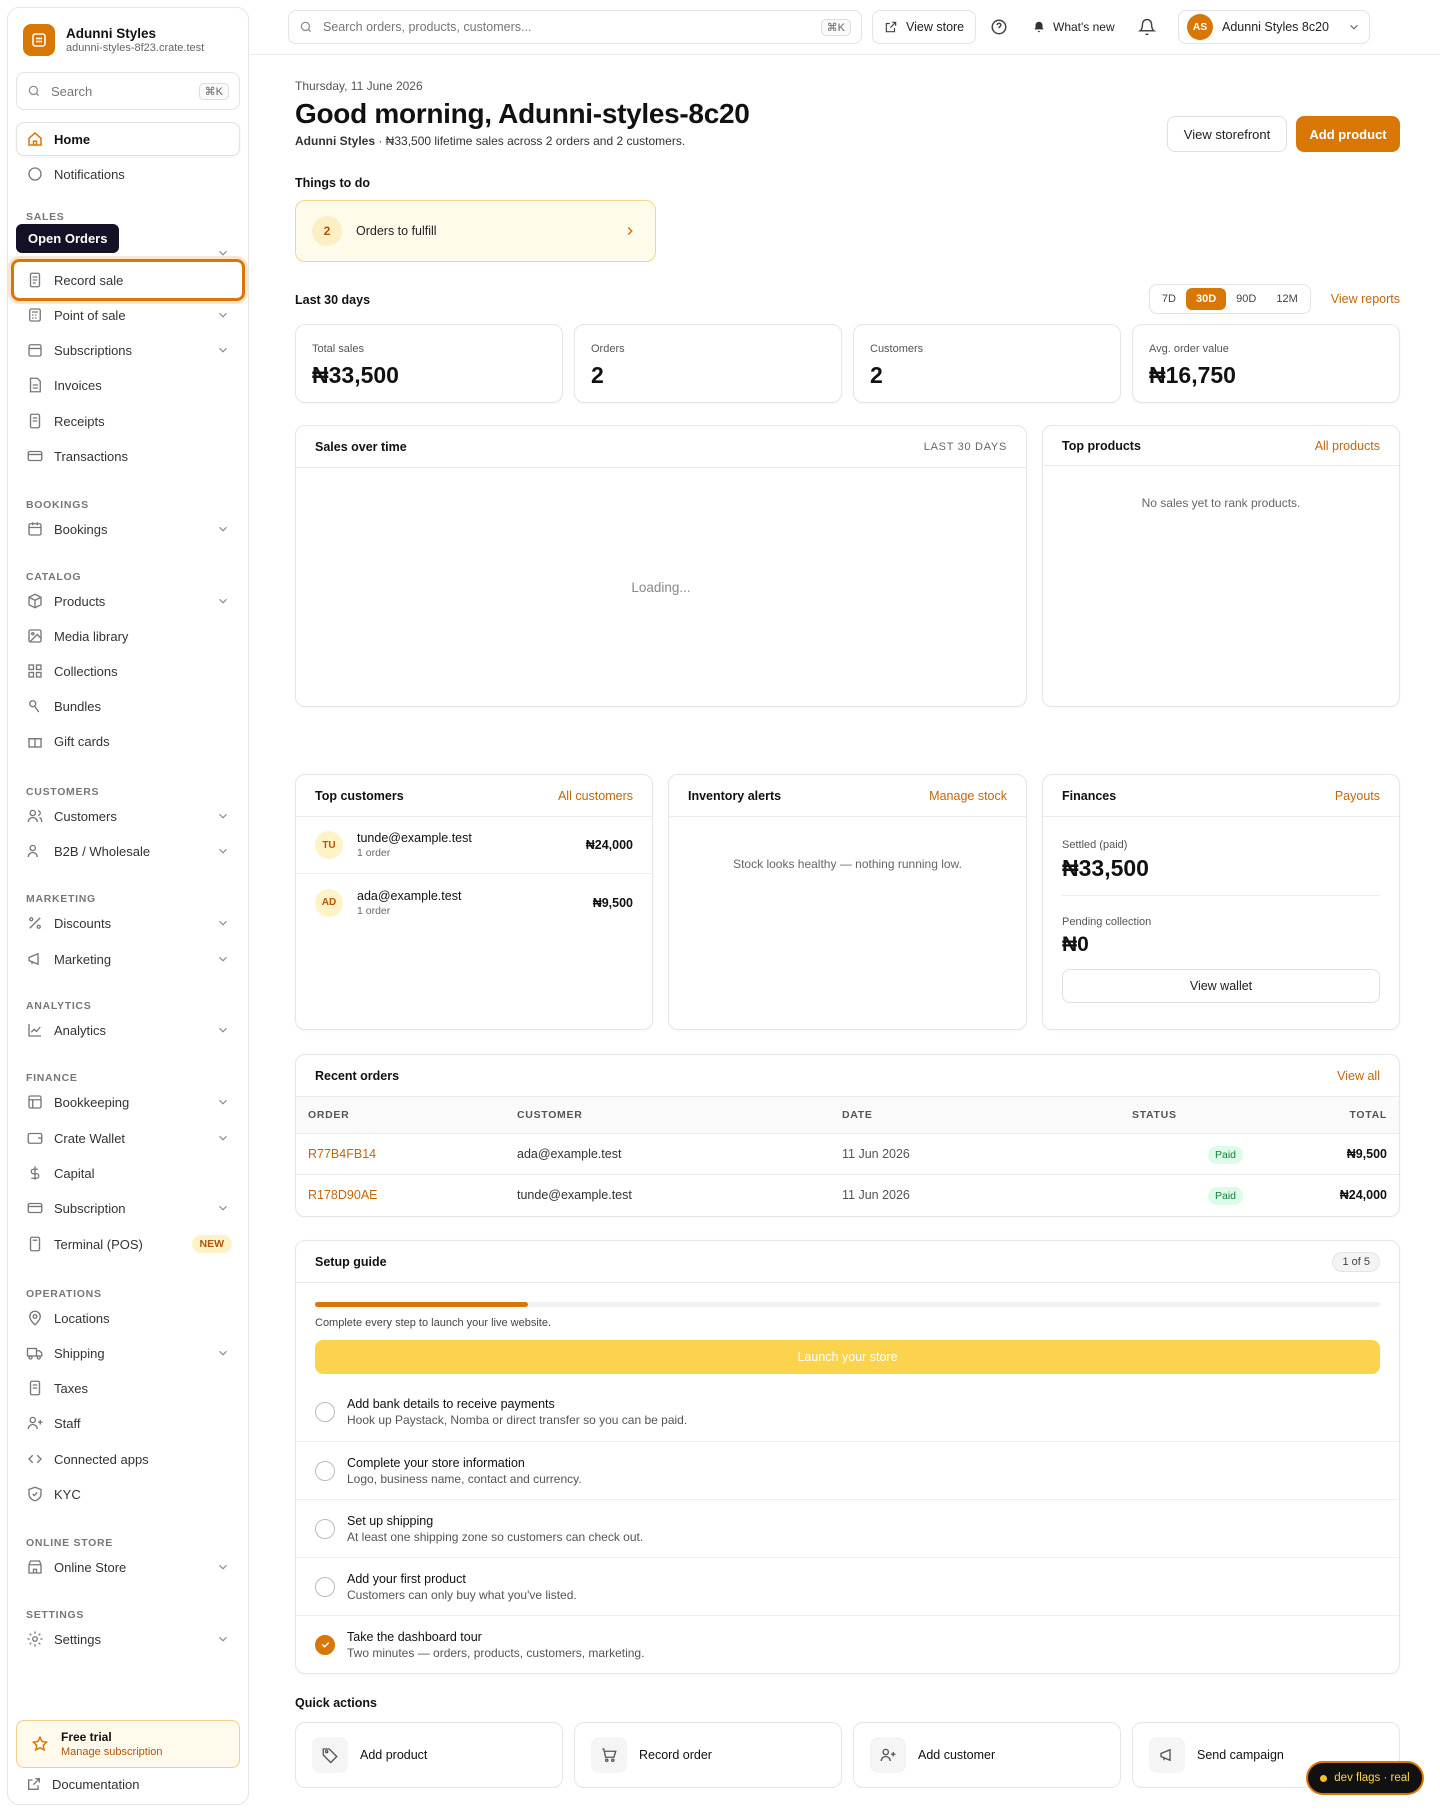 The width and height of the screenshot is (1440, 1812). Describe the element at coordinates (128, 1639) in the screenshot. I see `sidebar-item-settings: Settings` at that location.